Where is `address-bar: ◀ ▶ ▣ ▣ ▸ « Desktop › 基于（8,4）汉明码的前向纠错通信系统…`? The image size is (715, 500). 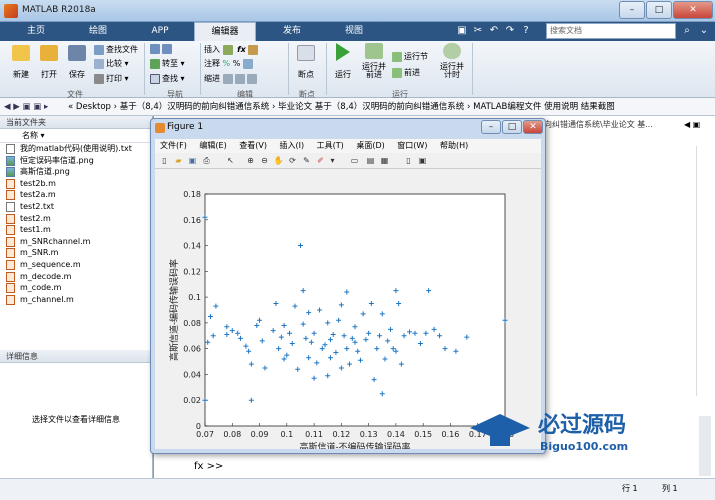 address-bar: ◀ ▶ ▣ ▣ ▸ « Desktop › 基于（8,4）汉明码的前向纠错通信系统… is located at coordinates (357, 107).